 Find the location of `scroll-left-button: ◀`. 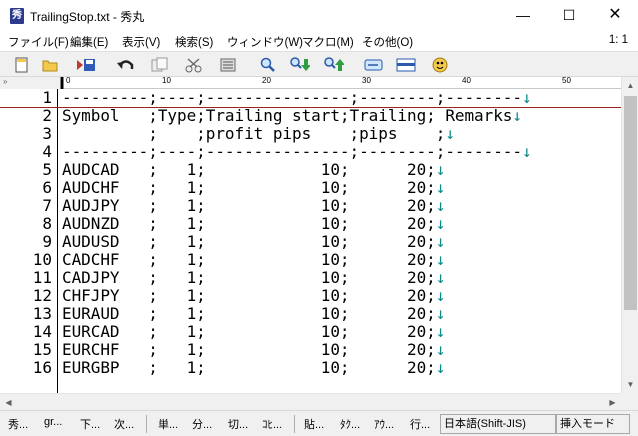

scroll-left-button: ◀ is located at coordinates (8, 402).